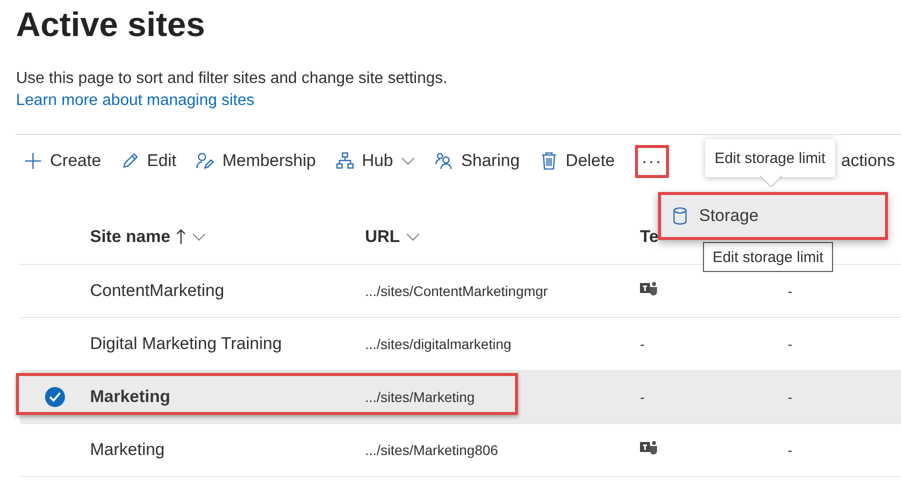 The height and width of the screenshot is (487, 901). Describe the element at coordinates (55, 397) in the screenshot. I see `check-icon` at that location.